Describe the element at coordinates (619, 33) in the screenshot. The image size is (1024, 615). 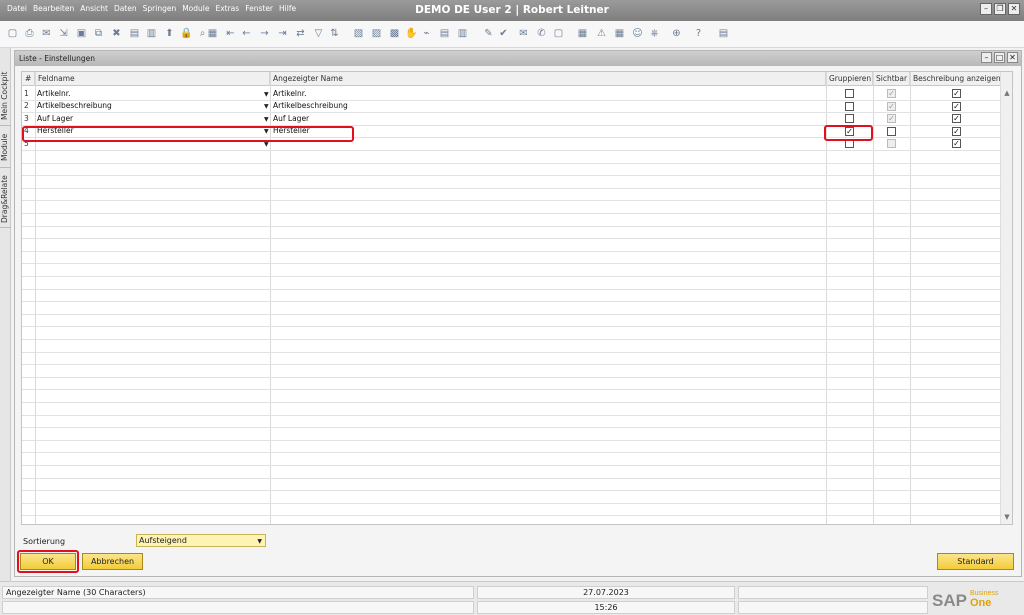
I see `settings-grid-icon: ▦` at that location.